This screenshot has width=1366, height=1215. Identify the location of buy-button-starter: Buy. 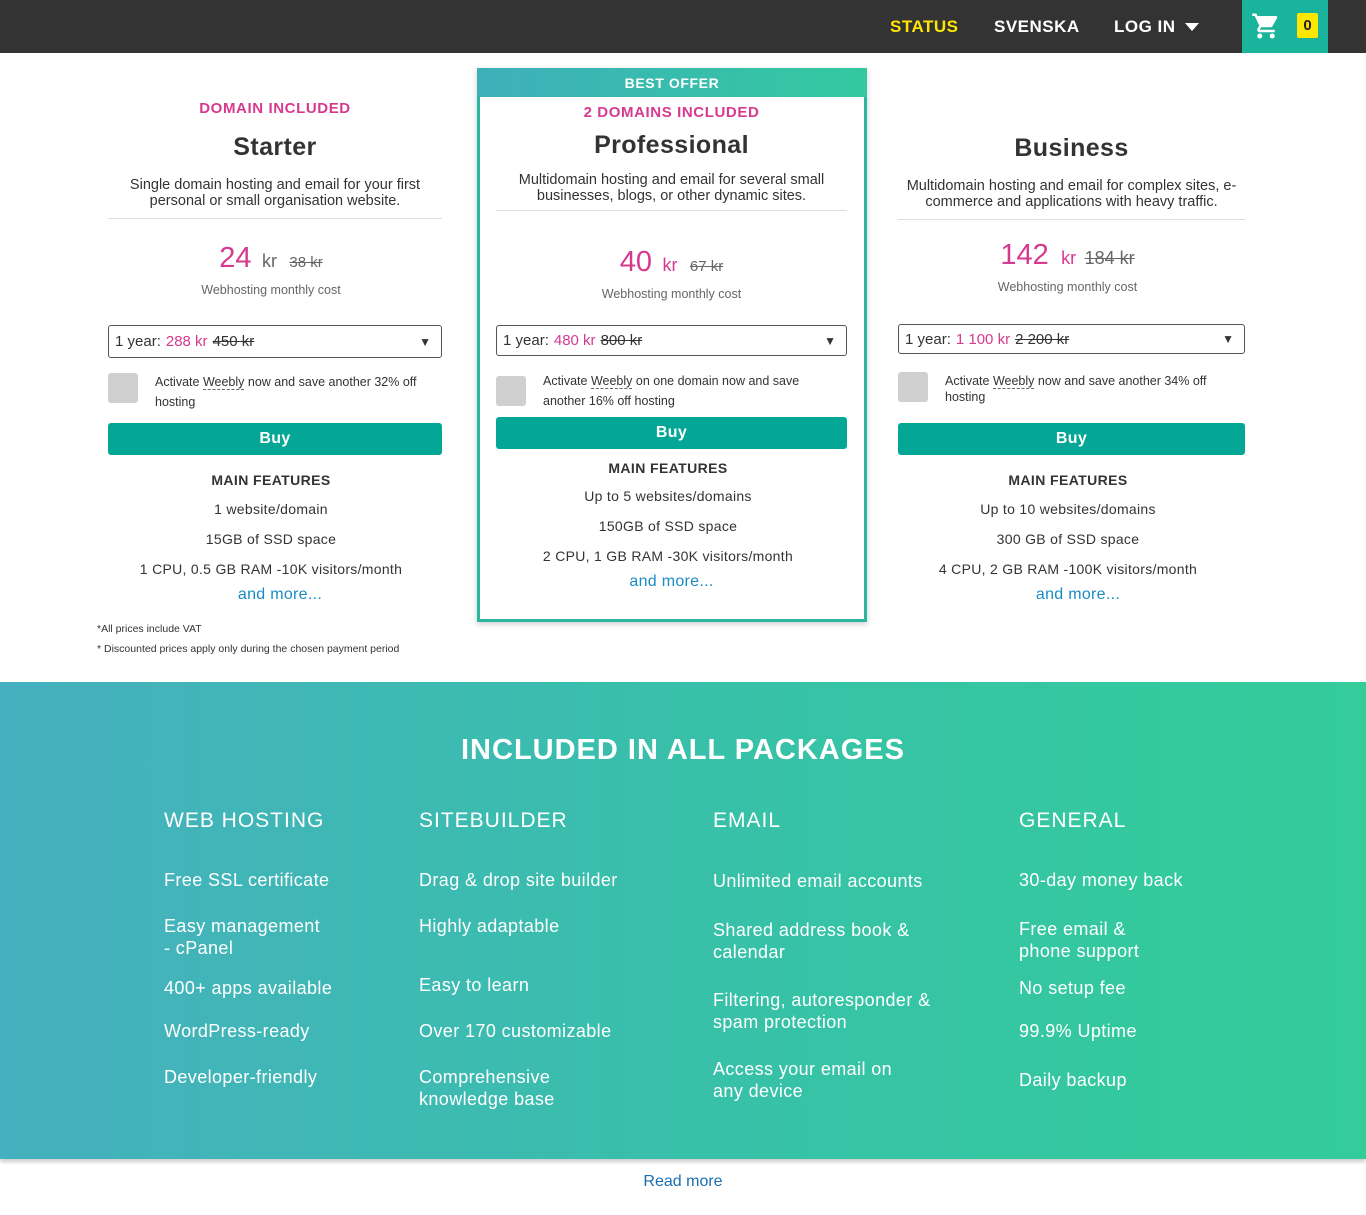
(275, 439).